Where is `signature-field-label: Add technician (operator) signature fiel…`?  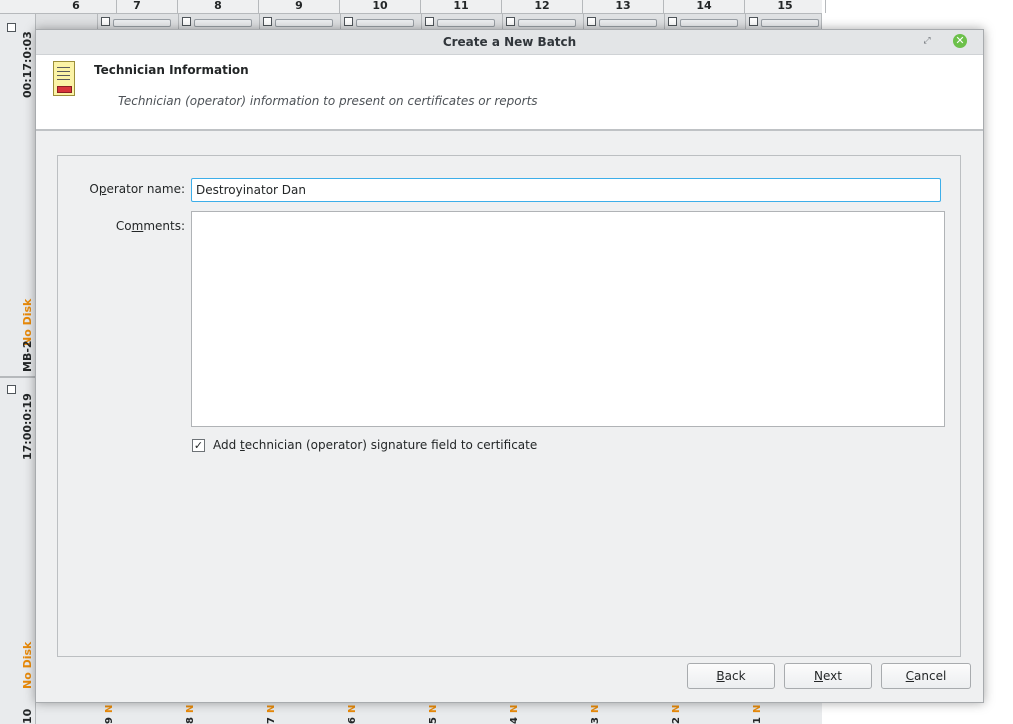
signature-field-label: Add technician (operator) signature fiel… is located at coordinates (375, 445).